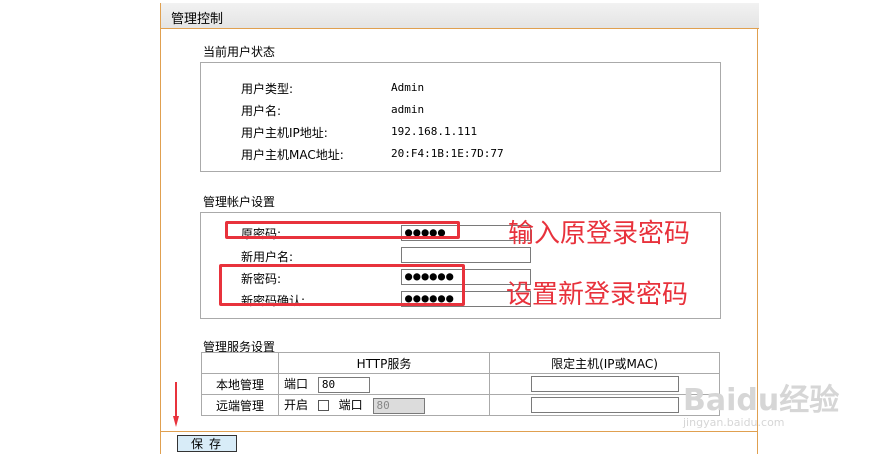  What do you see at coordinates (408, 87) in the screenshot?
I see `user-type-value: Admin` at bounding box center [408, 87].